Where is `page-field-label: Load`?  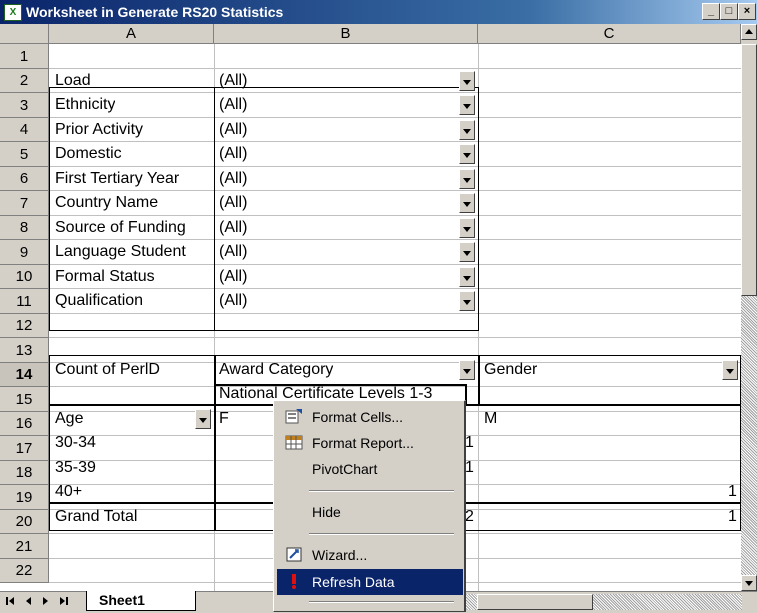
page-field-label: Load is located at coordinates (73, 81).